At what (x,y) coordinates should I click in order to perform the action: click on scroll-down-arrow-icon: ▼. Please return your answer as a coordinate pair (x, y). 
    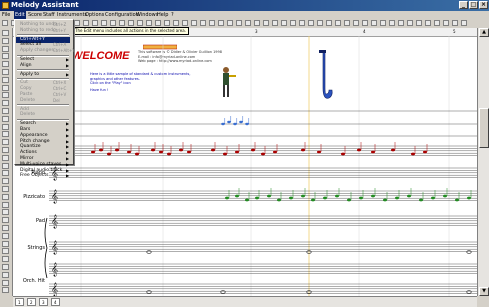
    Looking at the image, I should click on (484, 291).